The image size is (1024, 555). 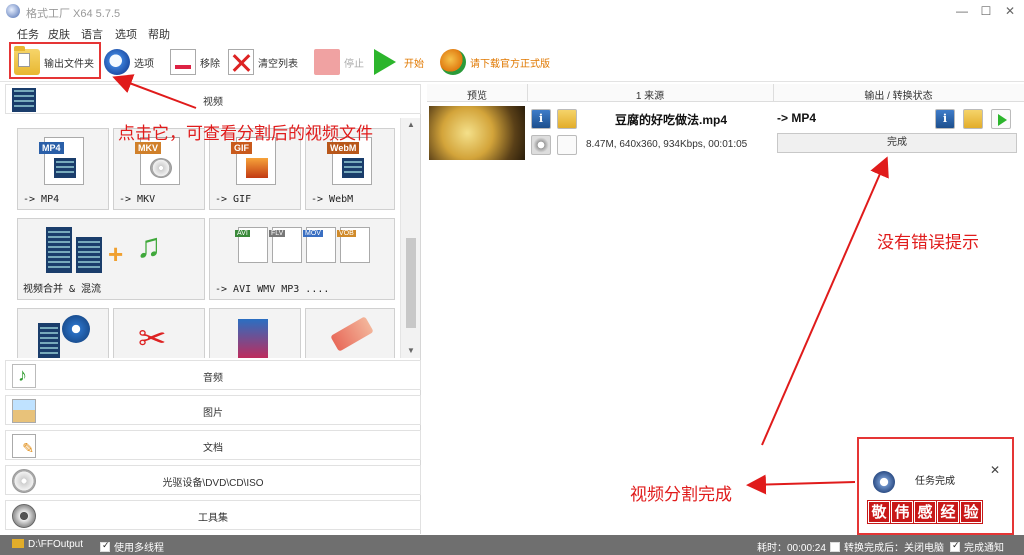 I want to click on shutdown-after-convert-checkbox: 转换完成后：关闭电脑, so click(x=887, y=546).